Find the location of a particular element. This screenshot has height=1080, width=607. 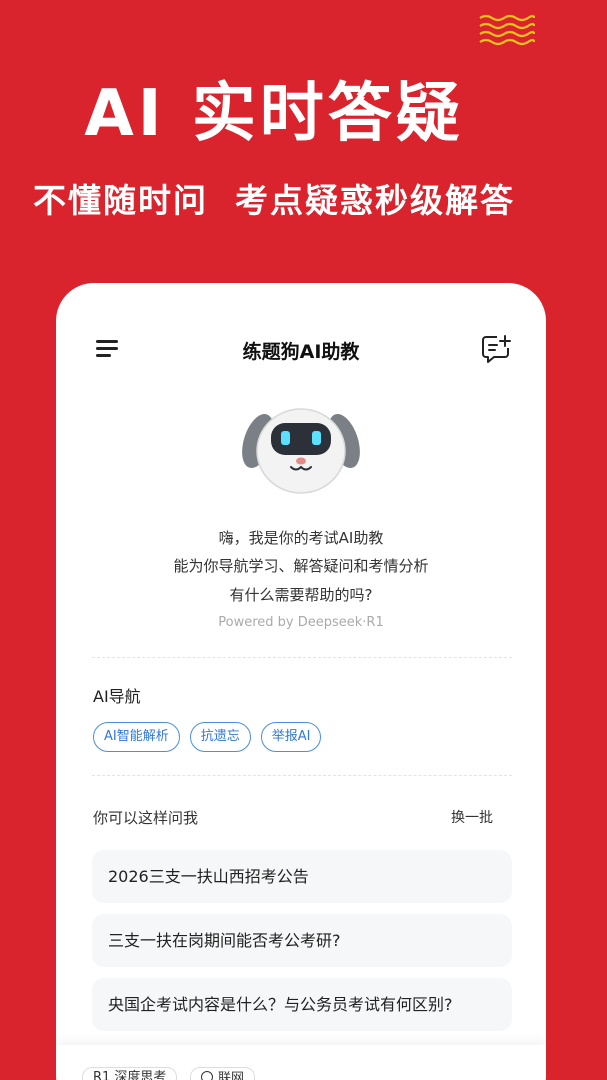

greeting-line-2: 能为你导航学习、解答疑问和考情分析 is located at coordinates (301, 566).